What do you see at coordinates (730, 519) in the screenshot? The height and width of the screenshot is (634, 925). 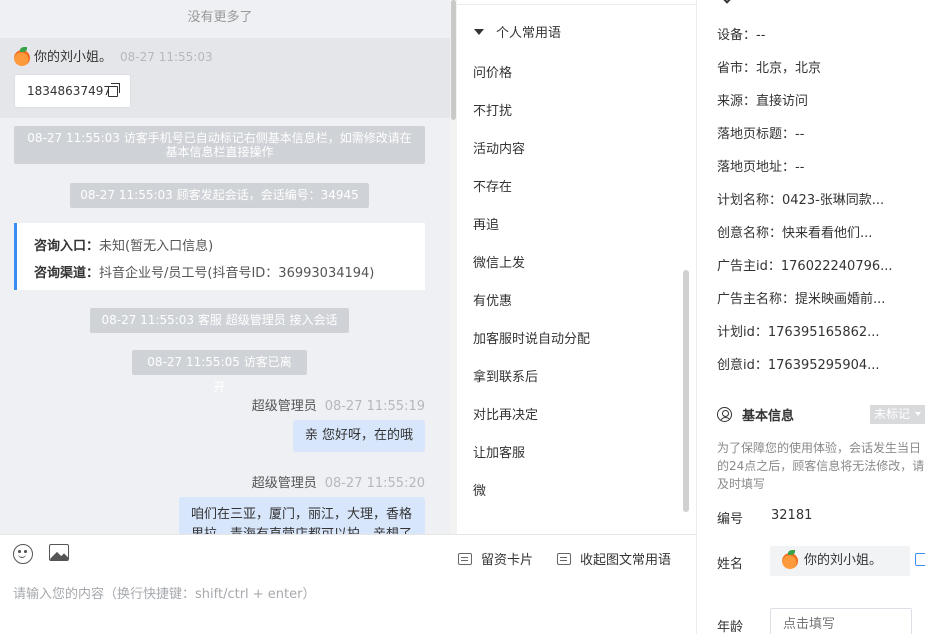 I see `id-label: 编号` at bounding box center [730, 519].